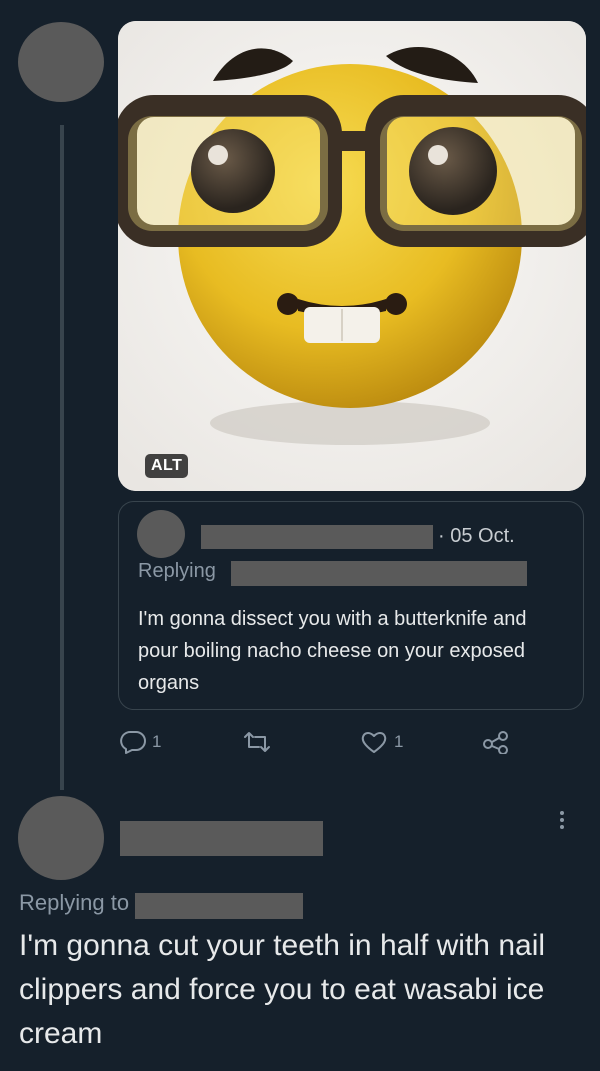 The width and height of the screenshot is (600, 1071). I want to click on share-button, so click(496, 742).